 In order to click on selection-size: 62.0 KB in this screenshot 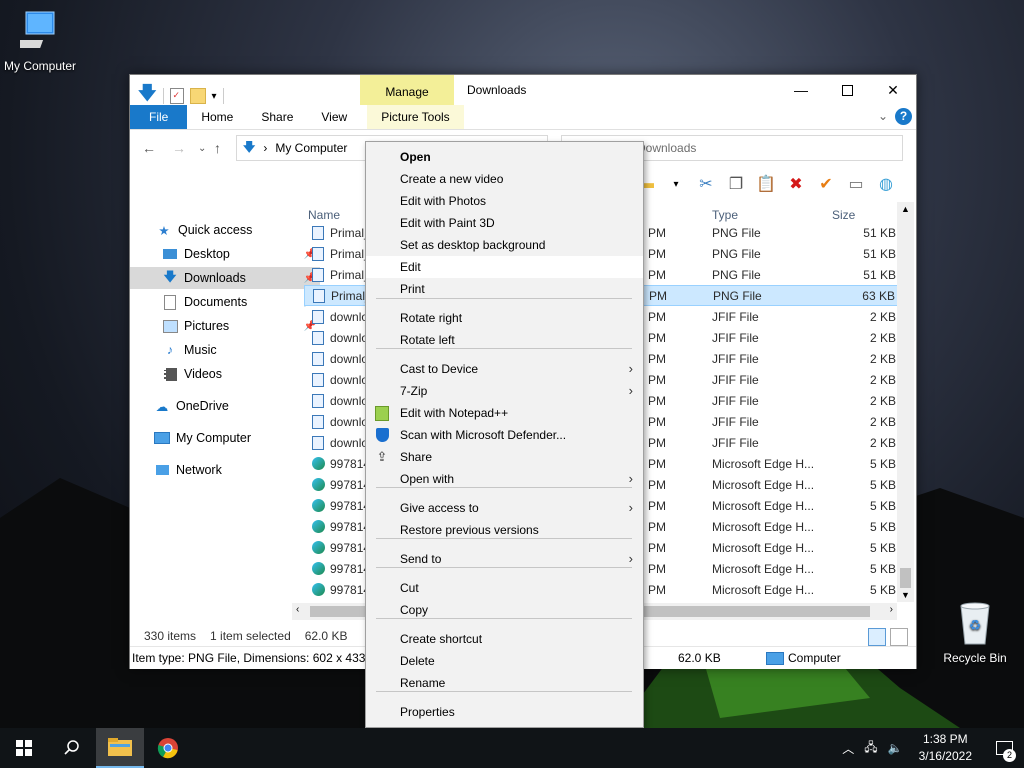, I will do `click(326, 636)`.